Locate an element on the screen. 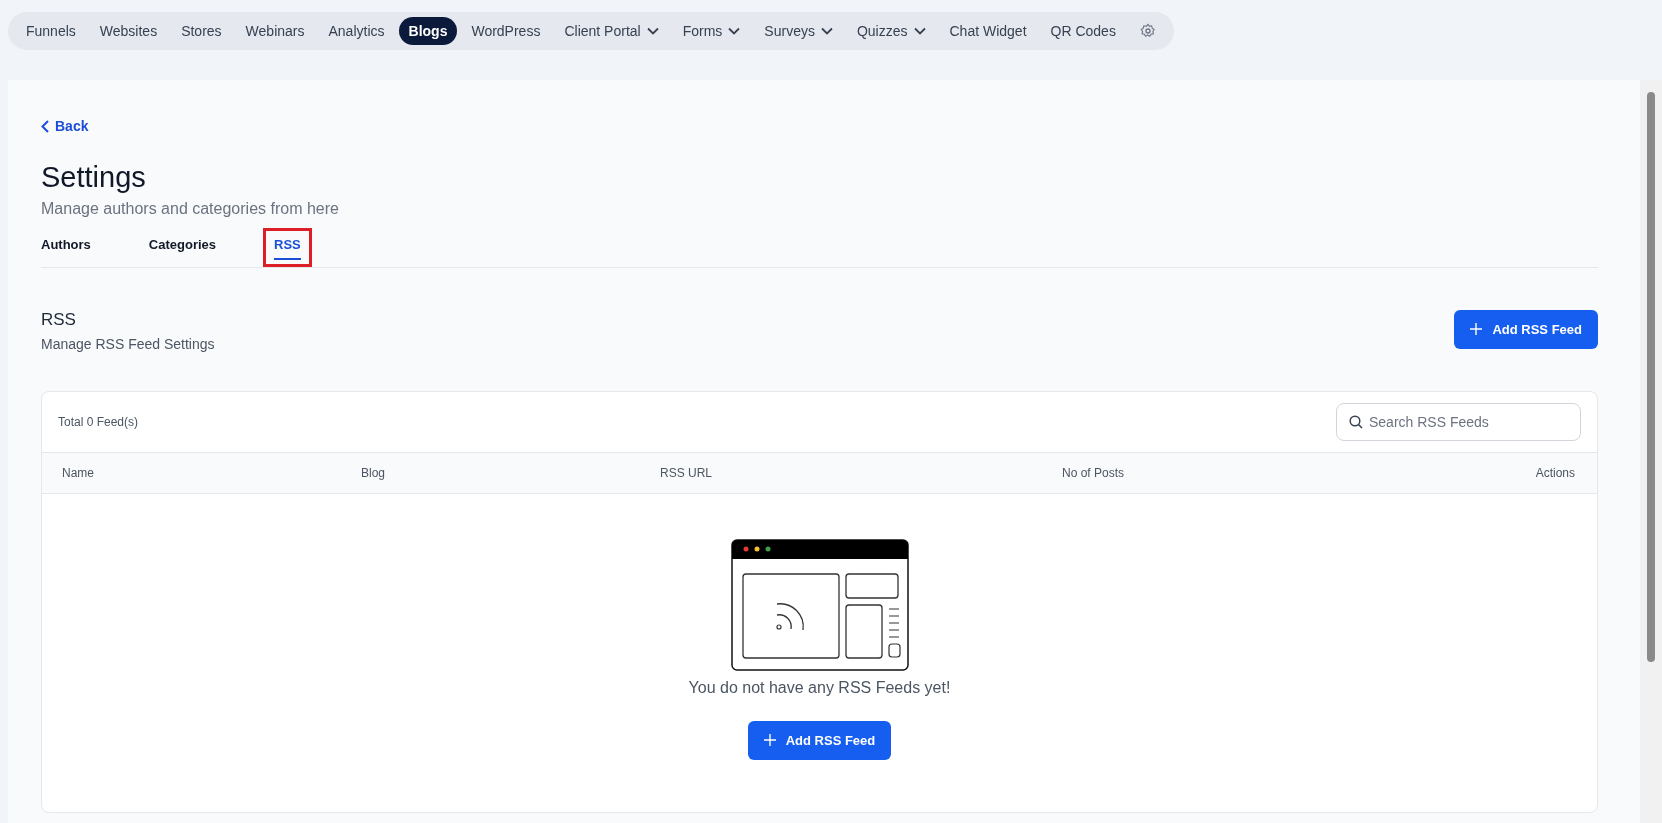  section-title: RSS is located at coordinates (59, 319).